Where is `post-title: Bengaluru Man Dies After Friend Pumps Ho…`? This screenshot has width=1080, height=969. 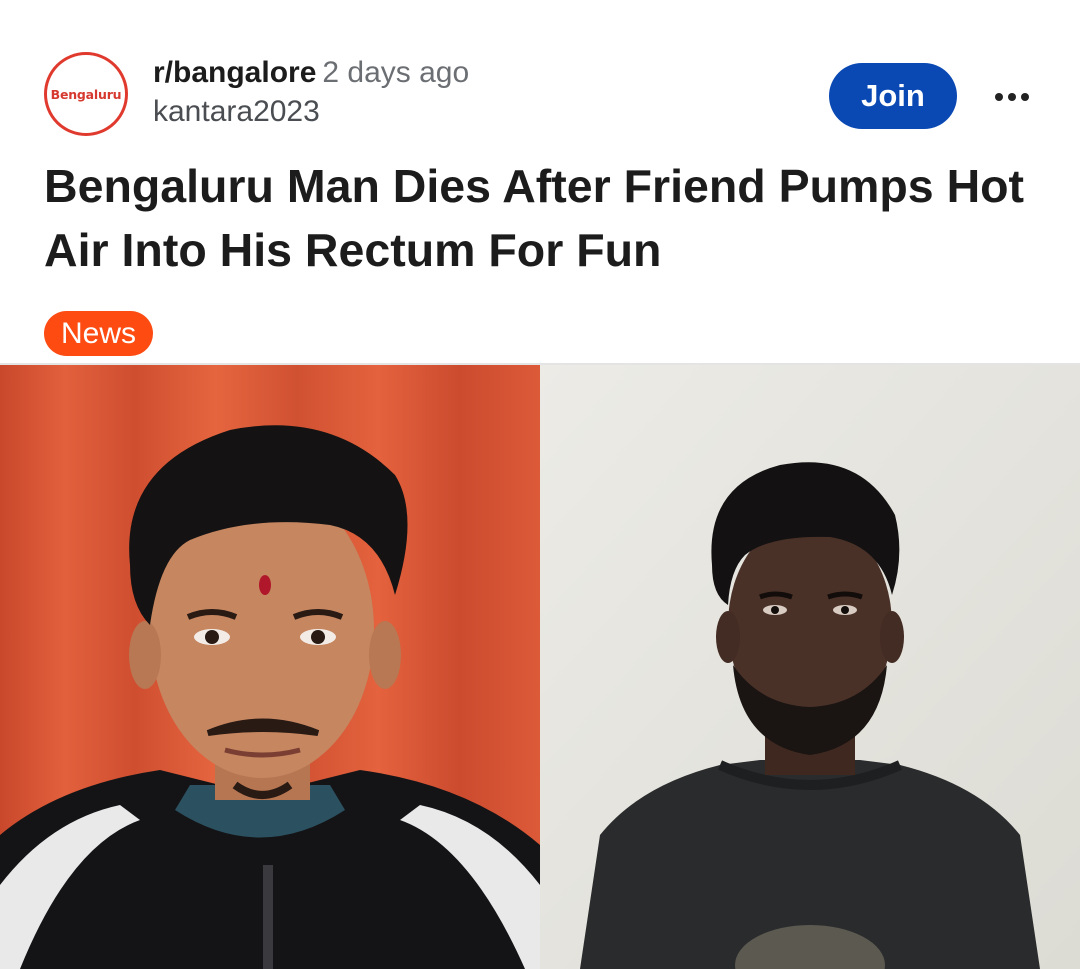
post-title: Bengaluru Man Dies After Friend Pumps Ho… is located at coordinates (549, 218).